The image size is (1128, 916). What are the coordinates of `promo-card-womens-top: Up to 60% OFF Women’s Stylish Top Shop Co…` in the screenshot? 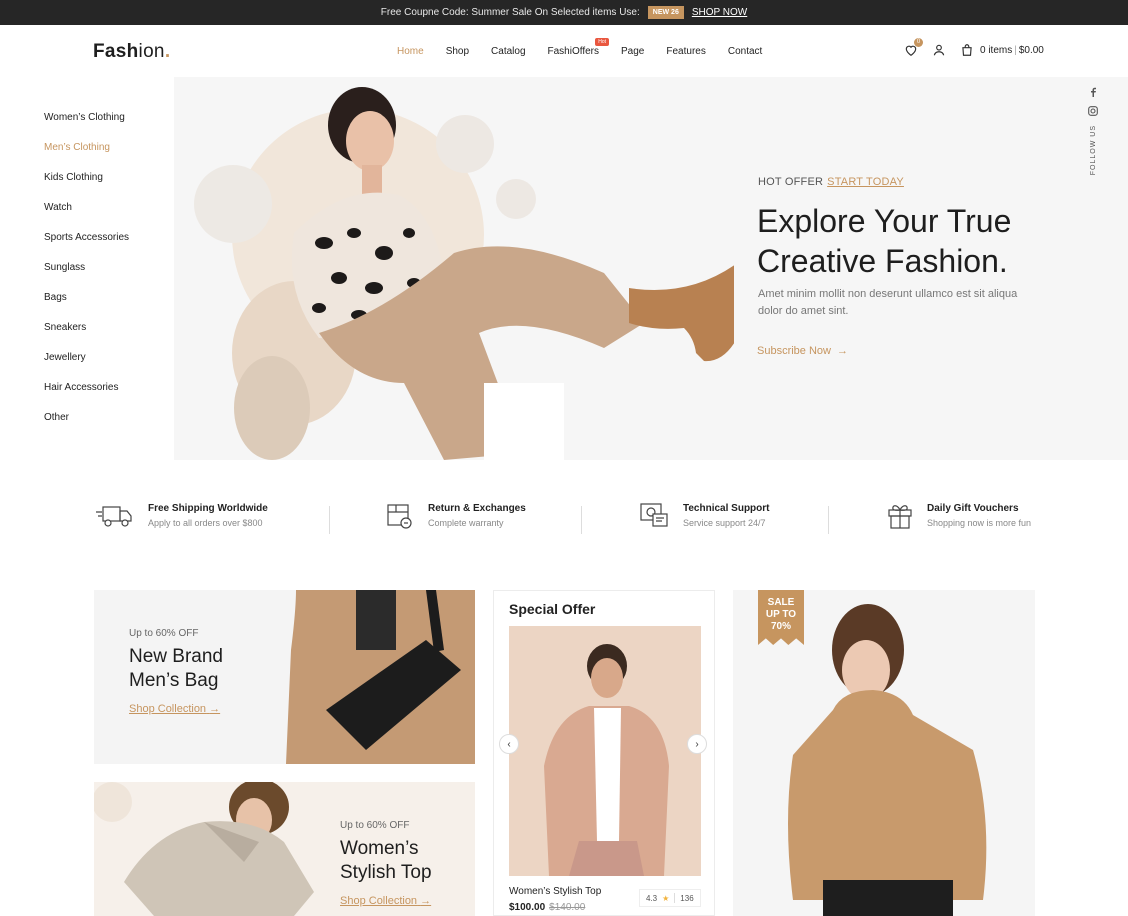 It's located at (284, 849).